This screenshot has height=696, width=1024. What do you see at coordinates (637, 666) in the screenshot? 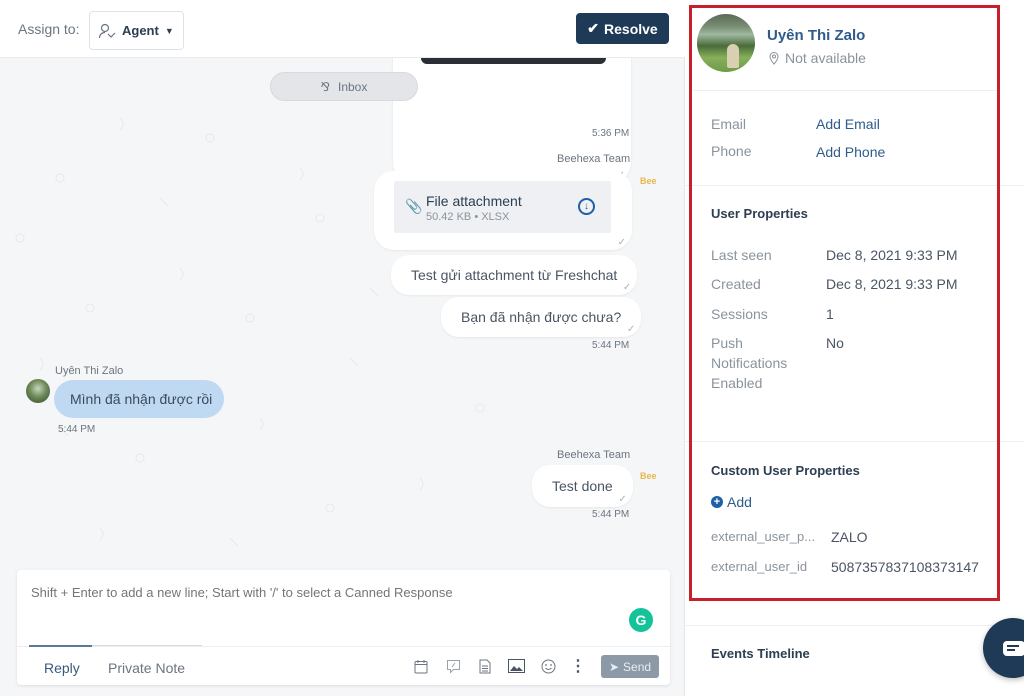
I see `send-label: Send` at bounding box center [637, 666].